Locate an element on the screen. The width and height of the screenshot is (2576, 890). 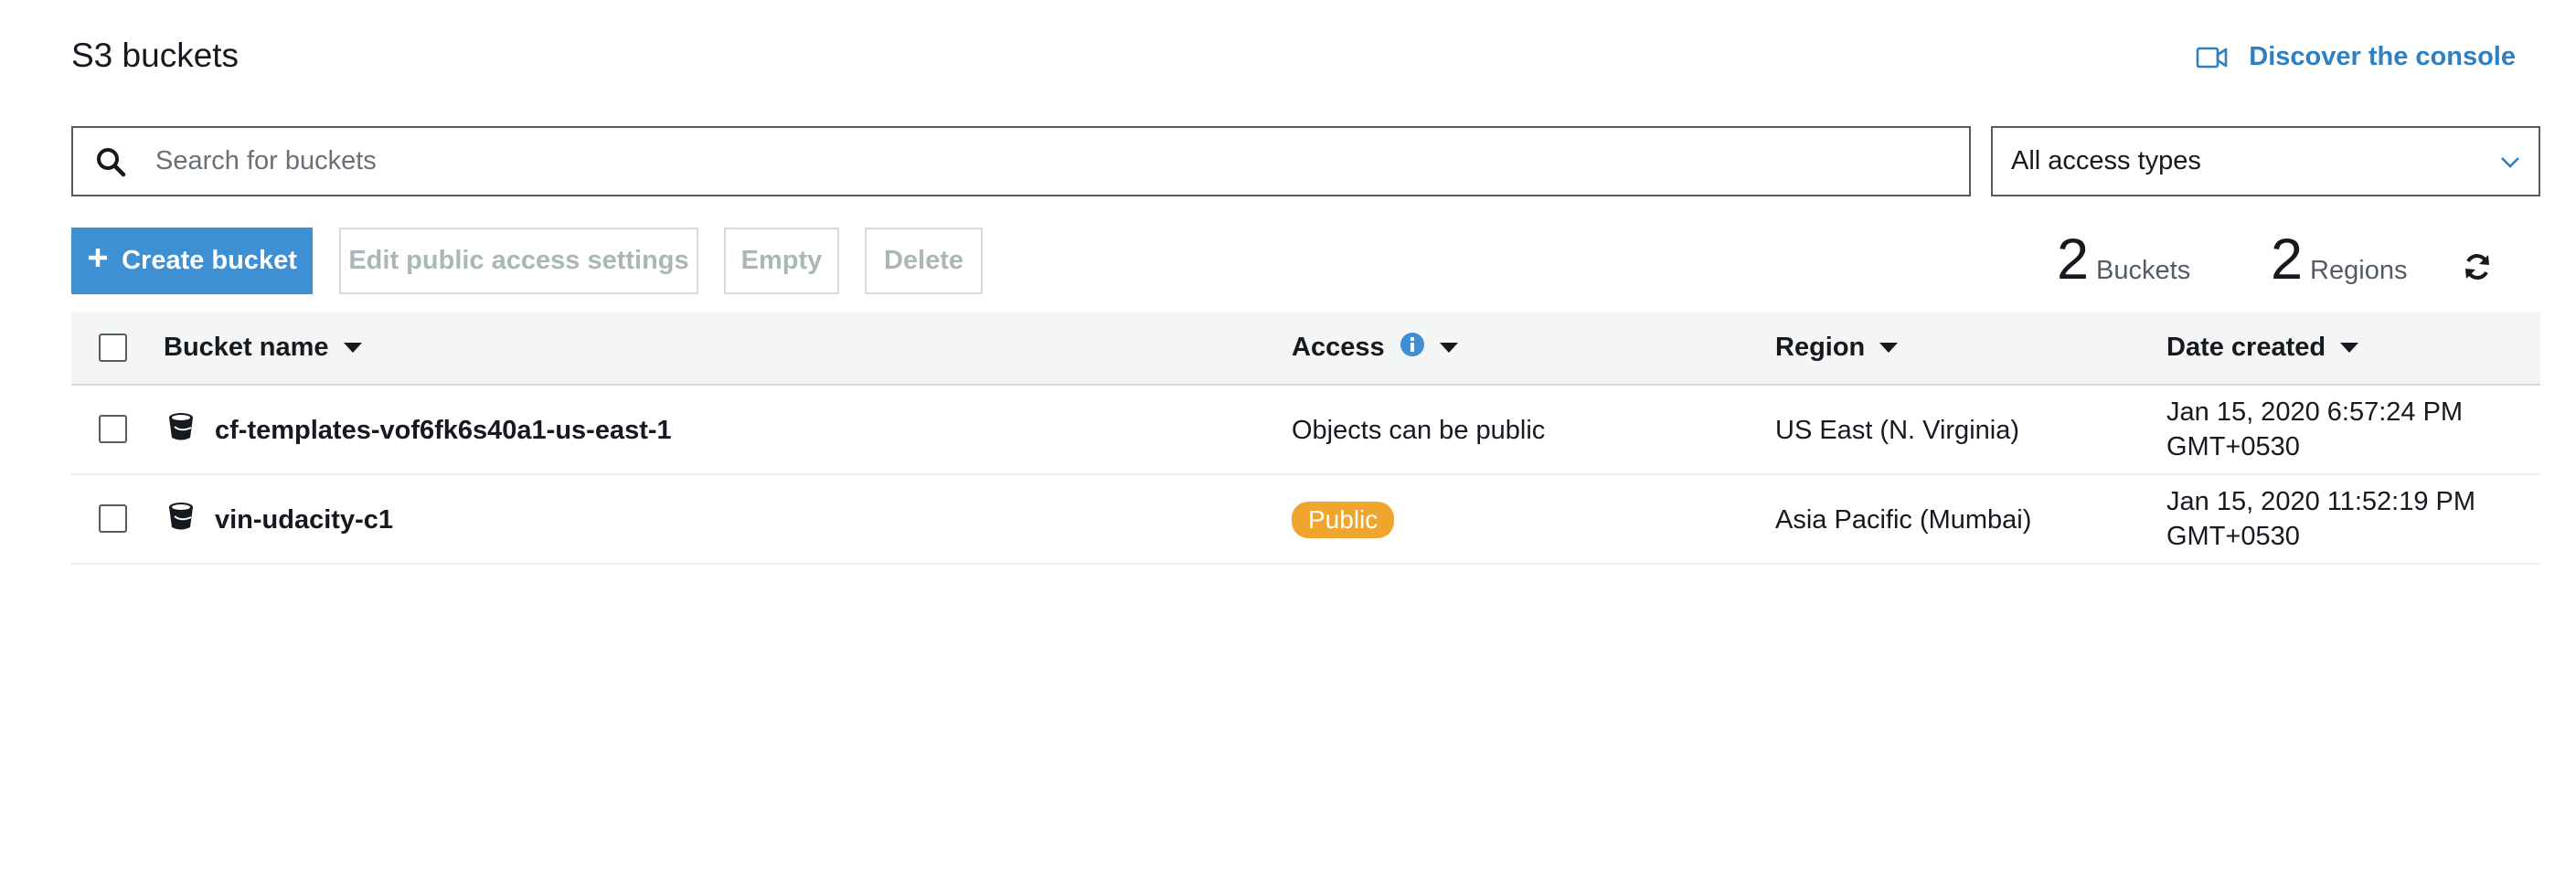
buckets-label: Buckets is located at coordinates (2143, 270).